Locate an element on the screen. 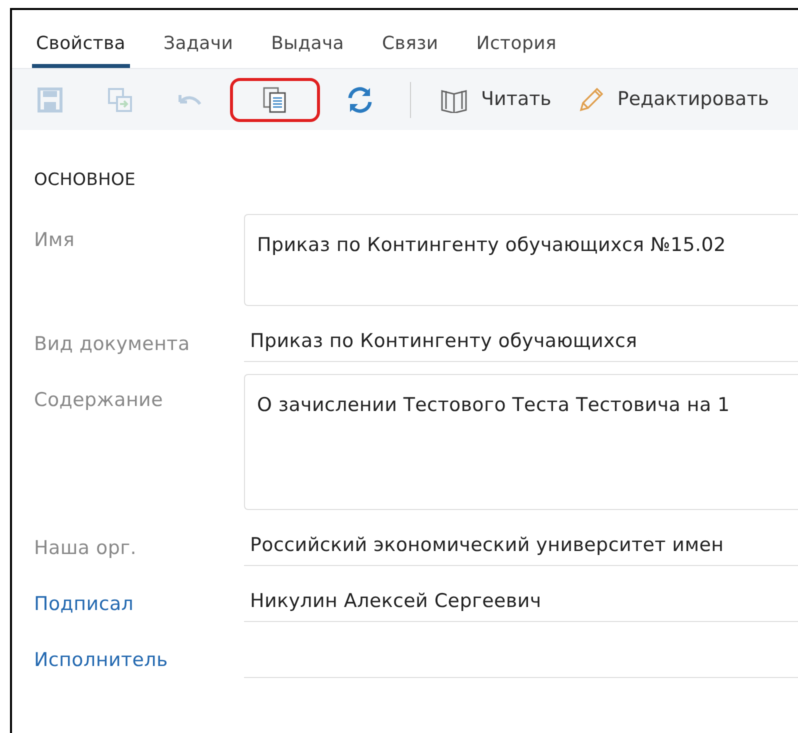  tab: Связи is located at coordinates (410, 39).